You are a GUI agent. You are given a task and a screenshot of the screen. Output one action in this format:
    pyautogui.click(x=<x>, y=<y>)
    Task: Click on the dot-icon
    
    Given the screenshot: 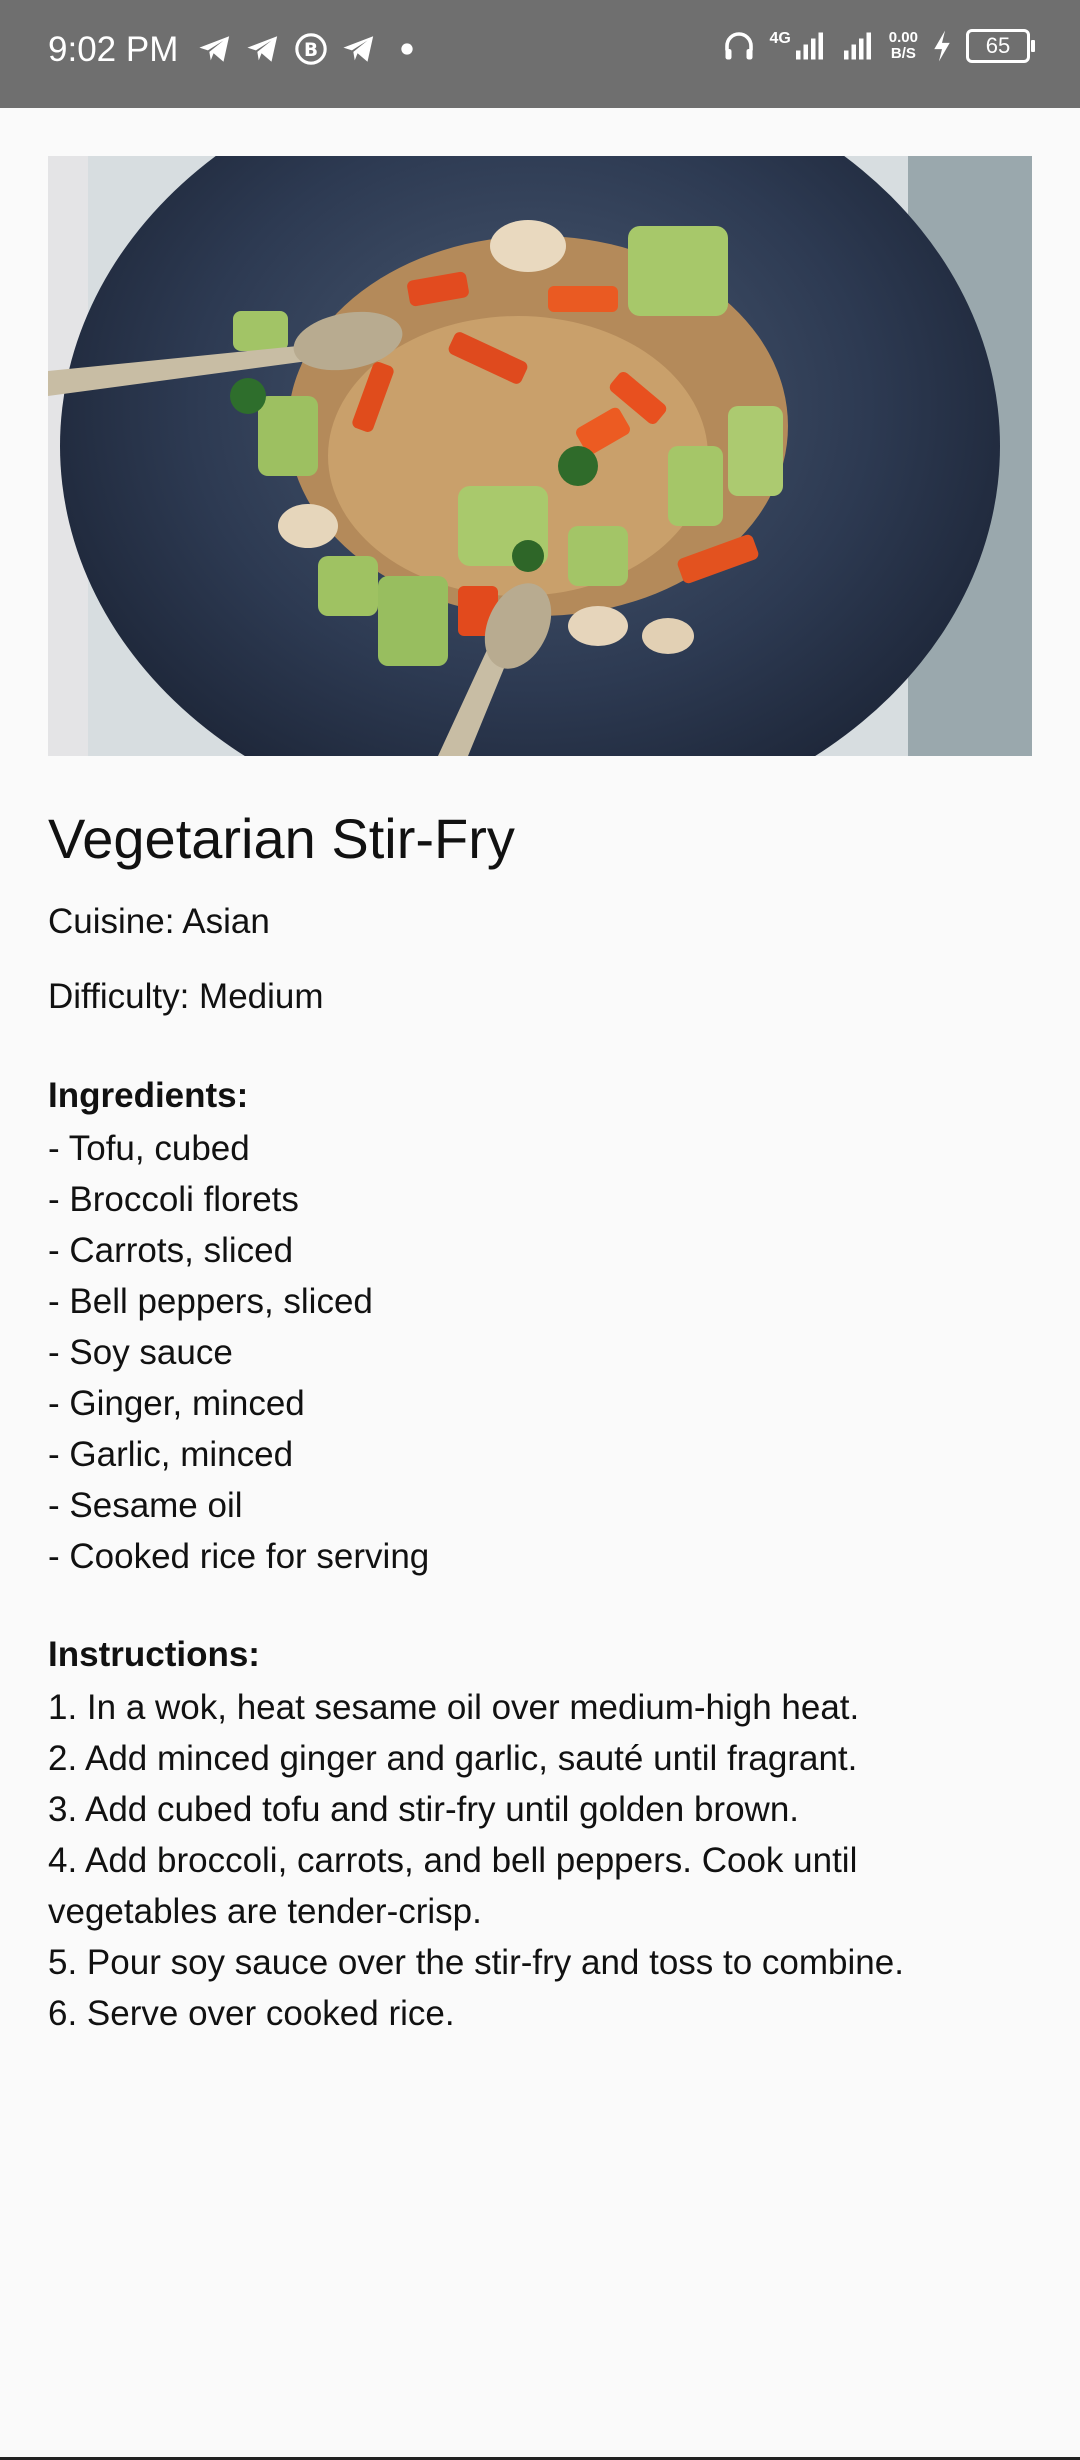 What is the action you would take?
    pyautogui.click(x=407, y=49)
    